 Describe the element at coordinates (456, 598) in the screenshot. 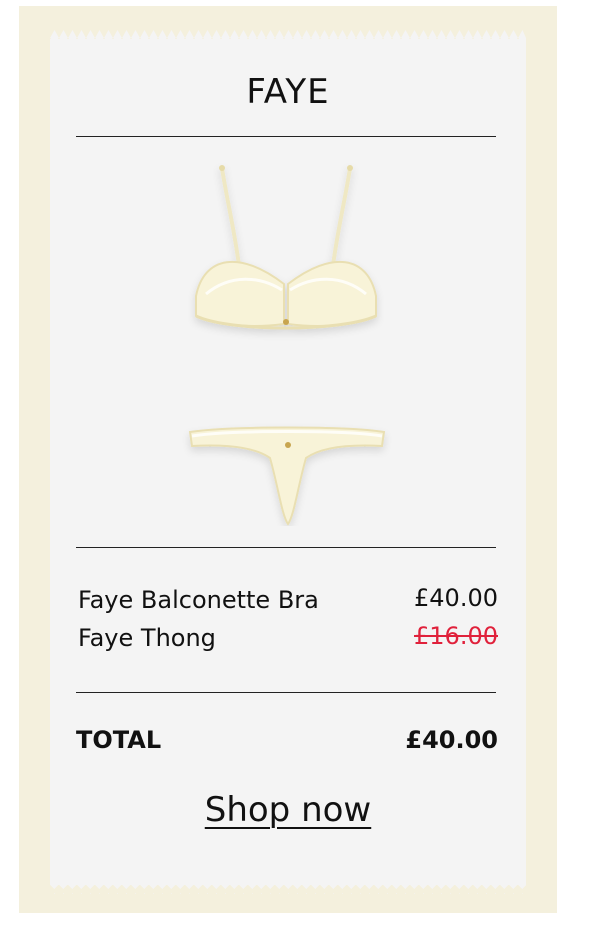

I see `item-price: £40.00` at that location.